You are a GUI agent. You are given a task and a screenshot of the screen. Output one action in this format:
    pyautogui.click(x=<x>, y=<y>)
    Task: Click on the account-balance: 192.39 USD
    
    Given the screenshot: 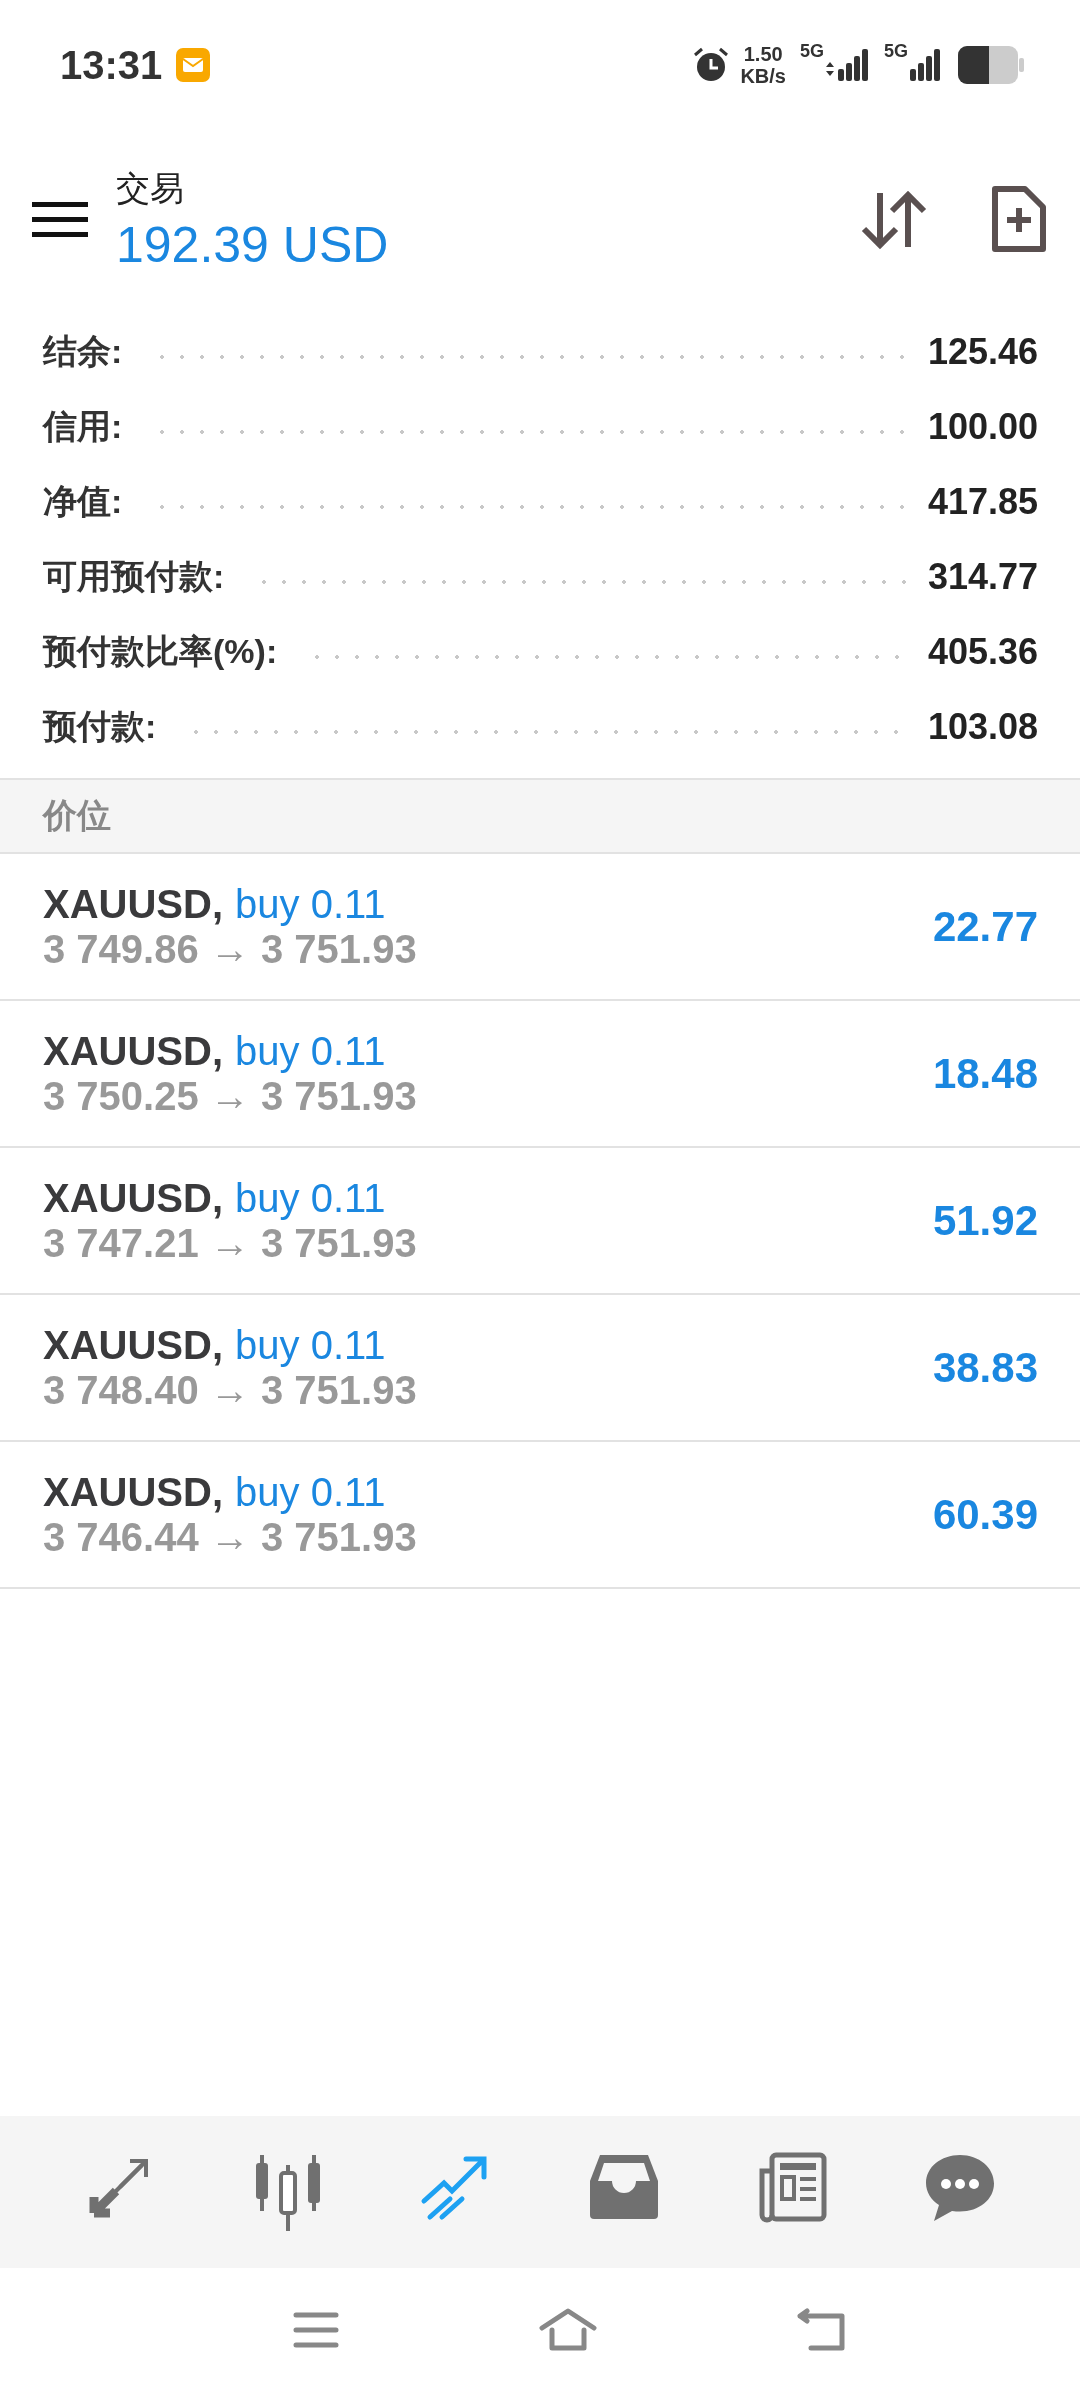 What is the action you would take?
    pyautogui.click(x=253, y=245)
    